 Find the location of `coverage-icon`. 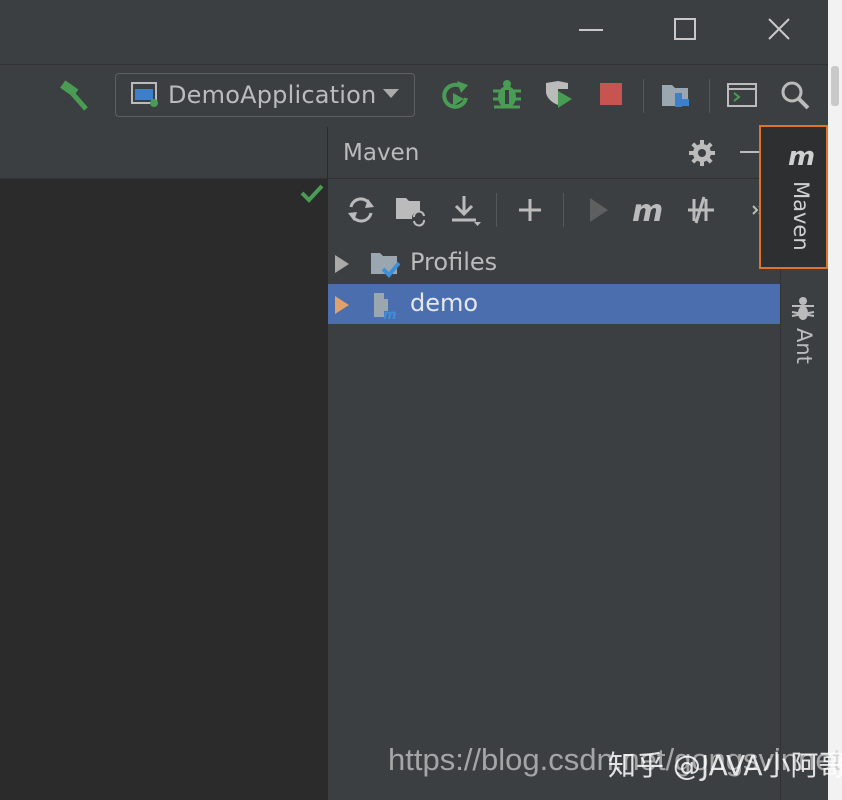

coverage-icon is located at coordinates (558, 95).